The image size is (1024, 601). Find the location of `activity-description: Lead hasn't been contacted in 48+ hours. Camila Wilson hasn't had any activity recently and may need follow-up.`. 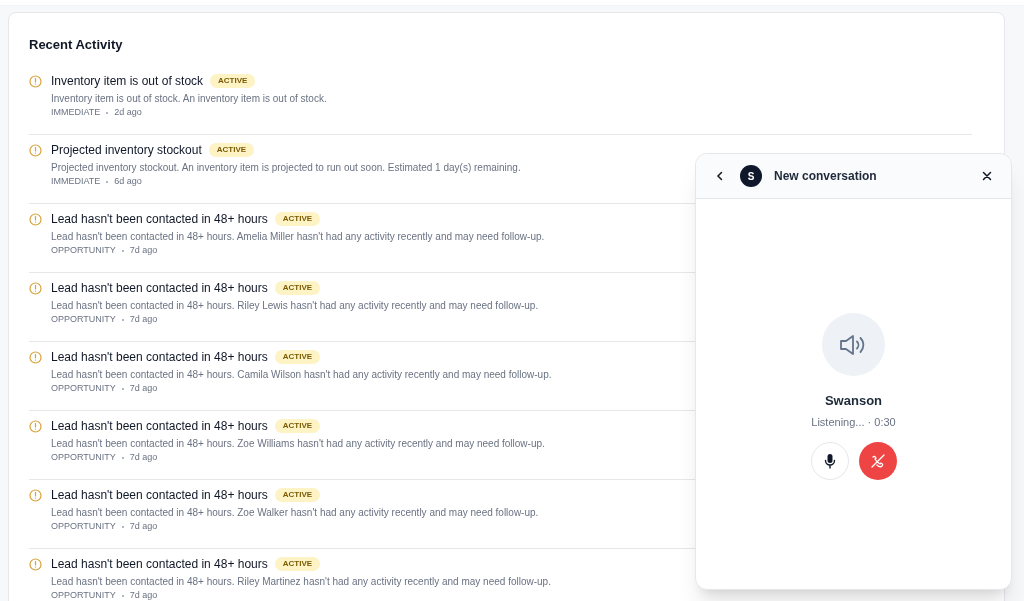

activity-description: Lead hasn't been contacted in 48+ hours. Camila Wilson hasn't had any activity recently and may need follow-up. is located at coordinates (301, 374).